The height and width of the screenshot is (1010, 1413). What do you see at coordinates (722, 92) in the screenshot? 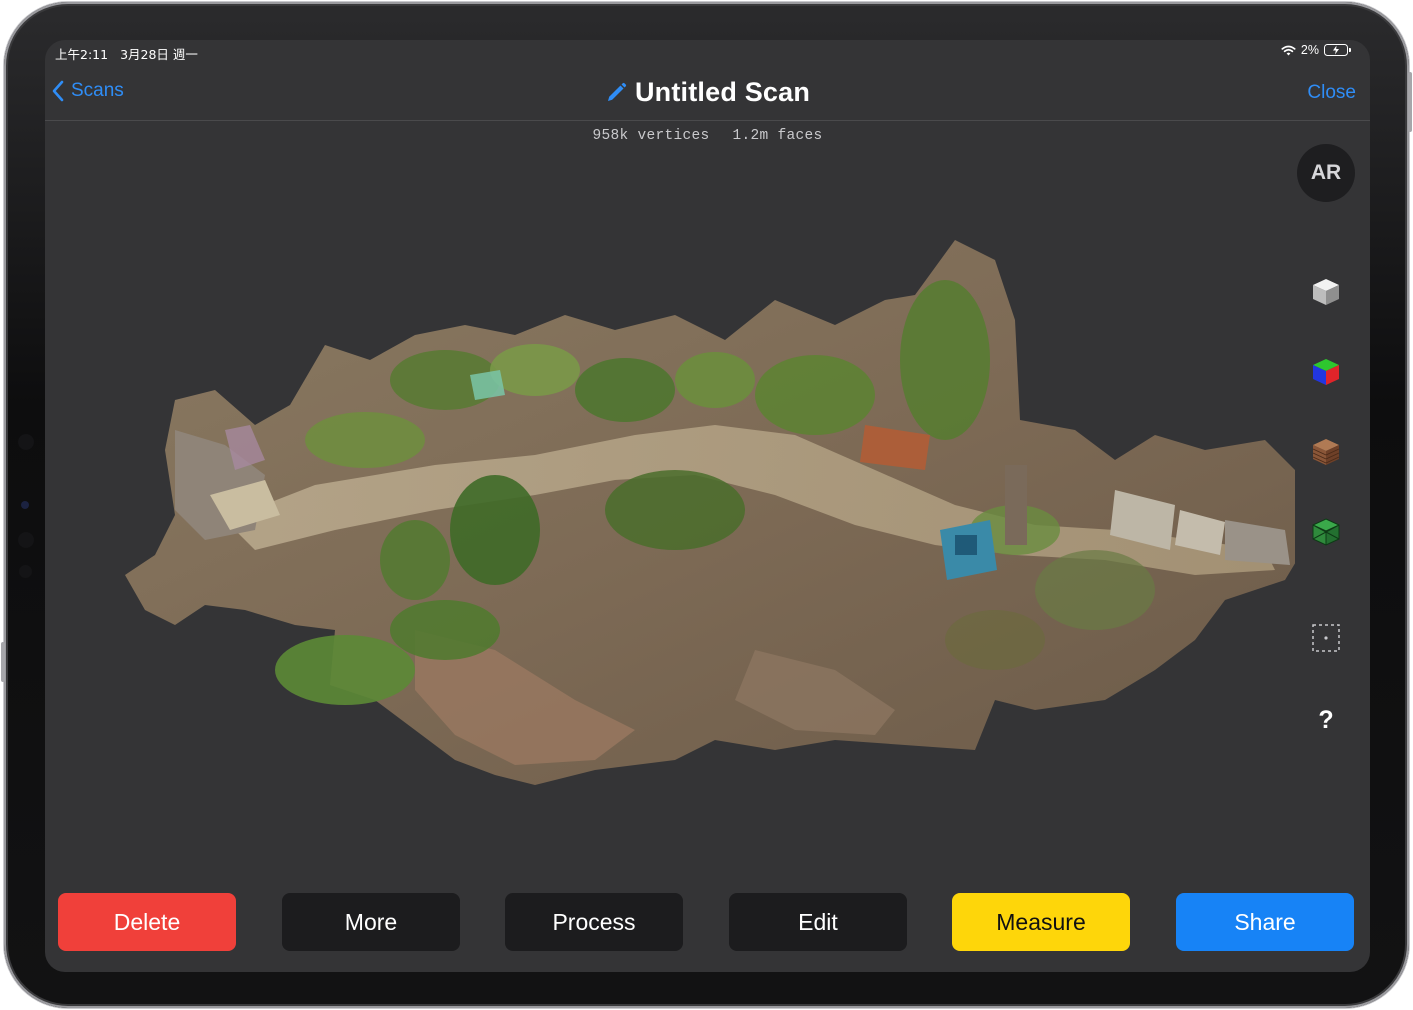
I see `page-title: Untitled Scan` at bounding box center [722, 92].